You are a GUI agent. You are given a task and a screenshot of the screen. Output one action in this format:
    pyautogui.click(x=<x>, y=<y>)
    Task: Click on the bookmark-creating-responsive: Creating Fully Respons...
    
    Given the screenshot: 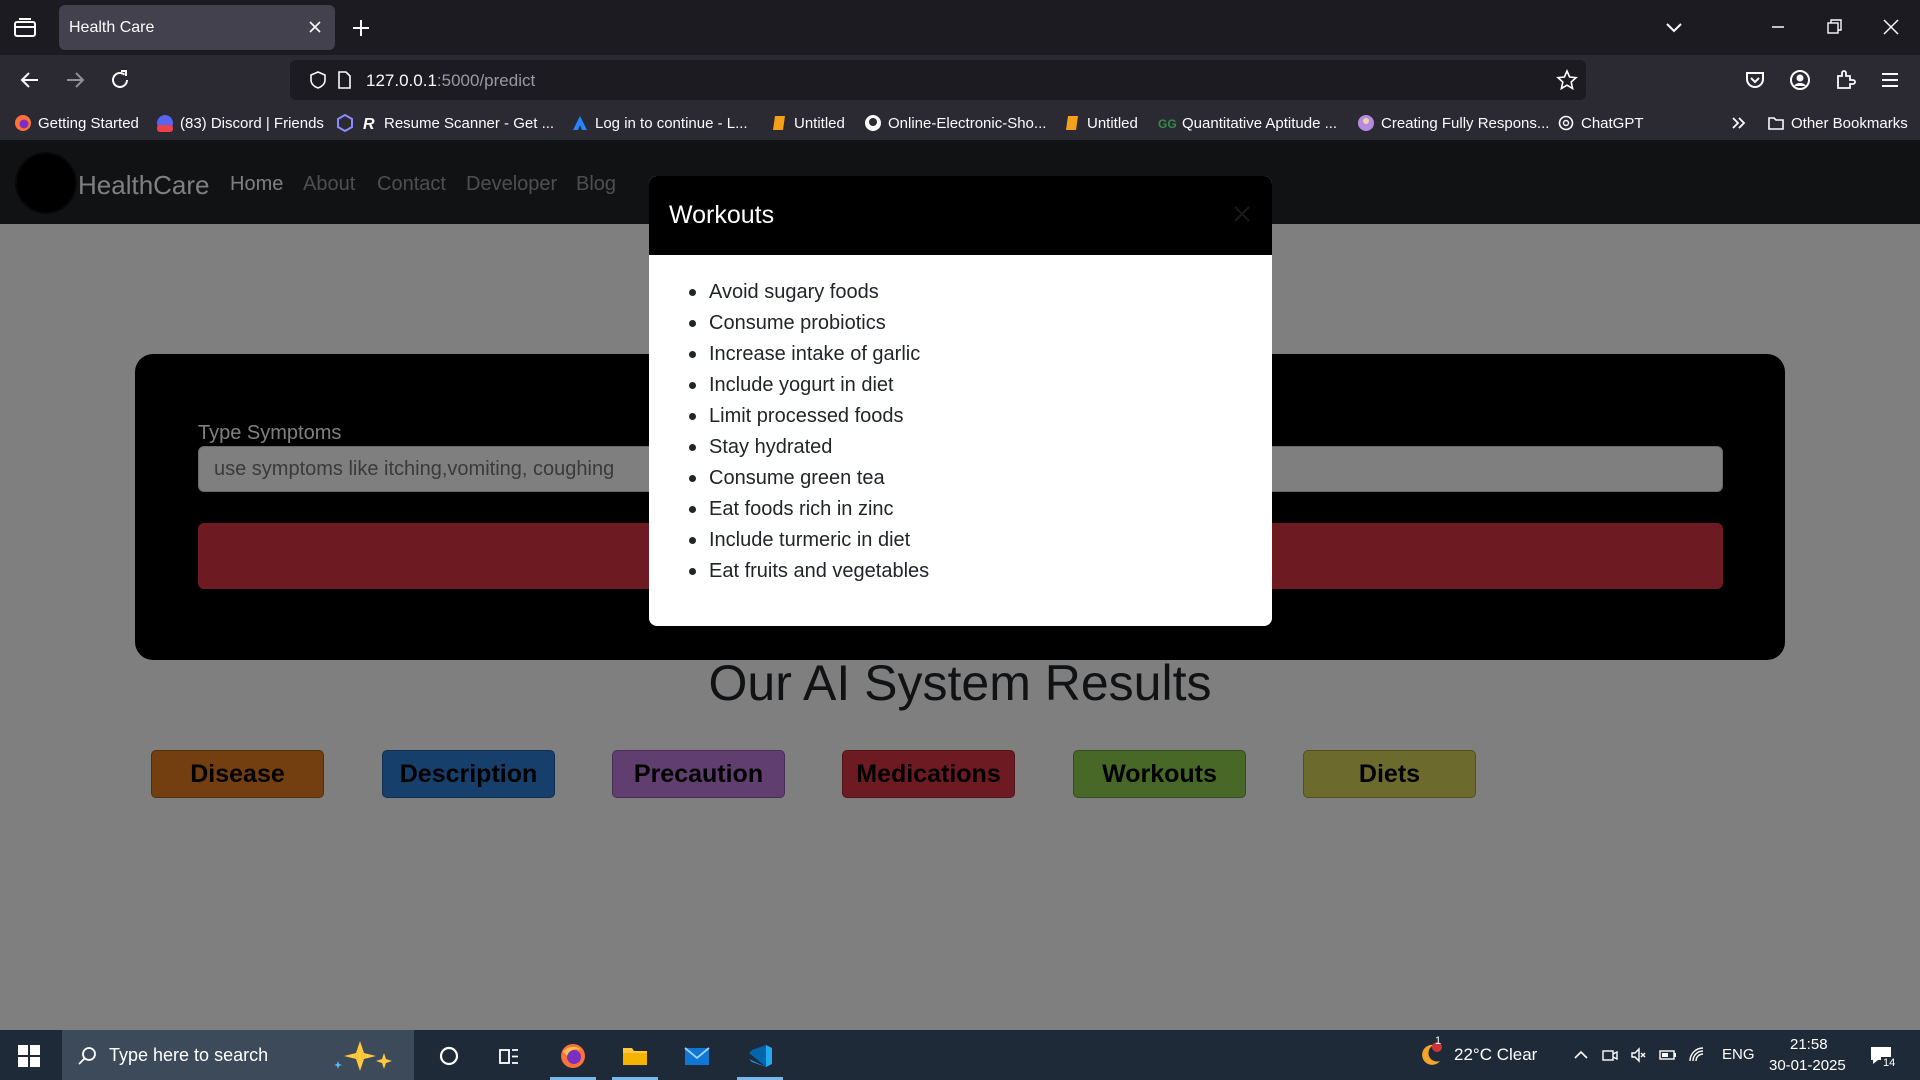 What is the action you would take?
    pyautogui.click(x=1453, y=123)
    